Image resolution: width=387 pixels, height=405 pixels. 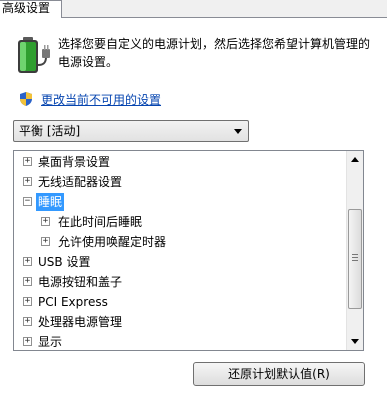 What do you see at coordinates (101, 100) in the screenshot?
I see `change-unavailable-settings-link: 更改当前不可用的设置` at bounding box center [101, 100].